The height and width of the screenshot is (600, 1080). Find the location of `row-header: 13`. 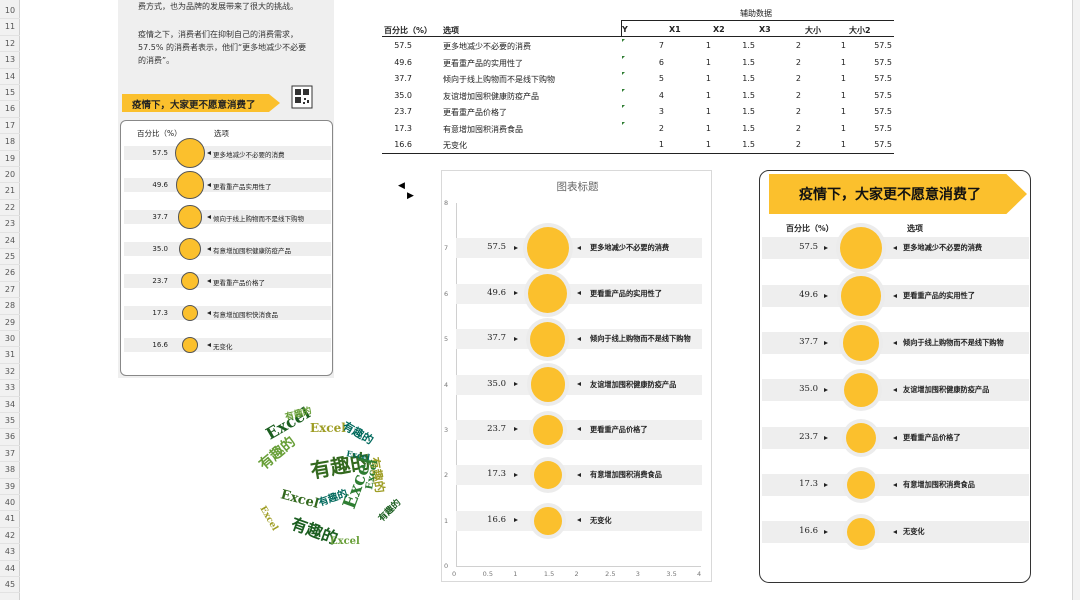

row-header: 13 is located at coordinates (10, 60).